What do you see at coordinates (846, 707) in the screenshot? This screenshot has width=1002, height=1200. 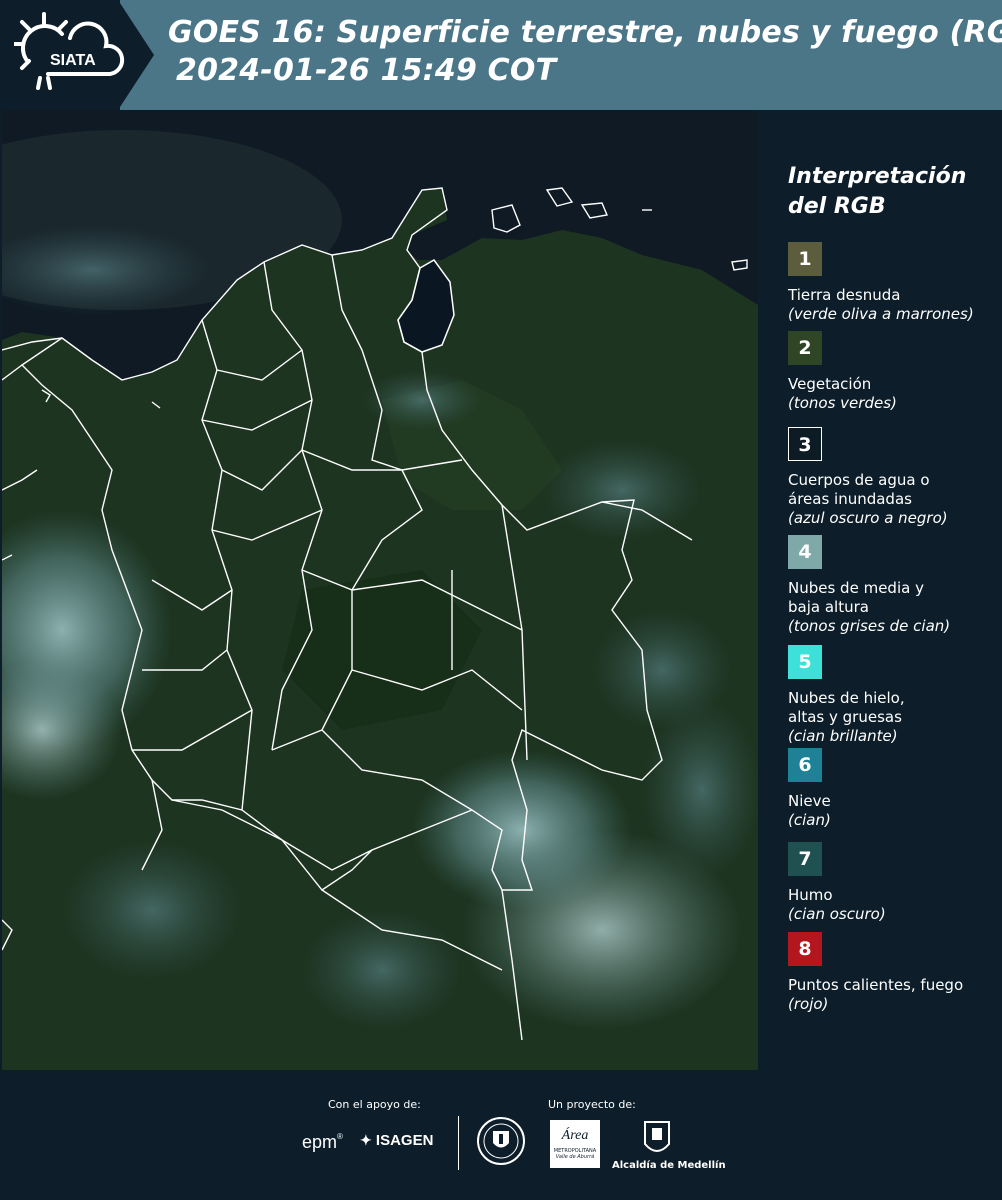 I see `legend-item-label: Nubes de hielo, altas y gruesas` at bounding box center [846, 707].